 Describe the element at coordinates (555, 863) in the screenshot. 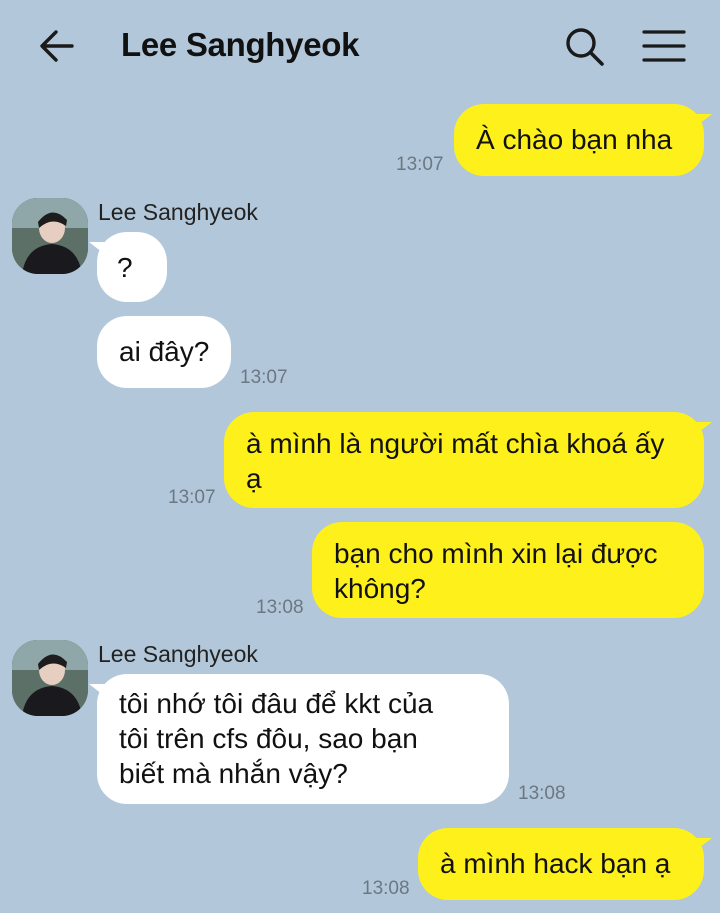

I see `message-text: à mình hack bạn ạ` at that location.